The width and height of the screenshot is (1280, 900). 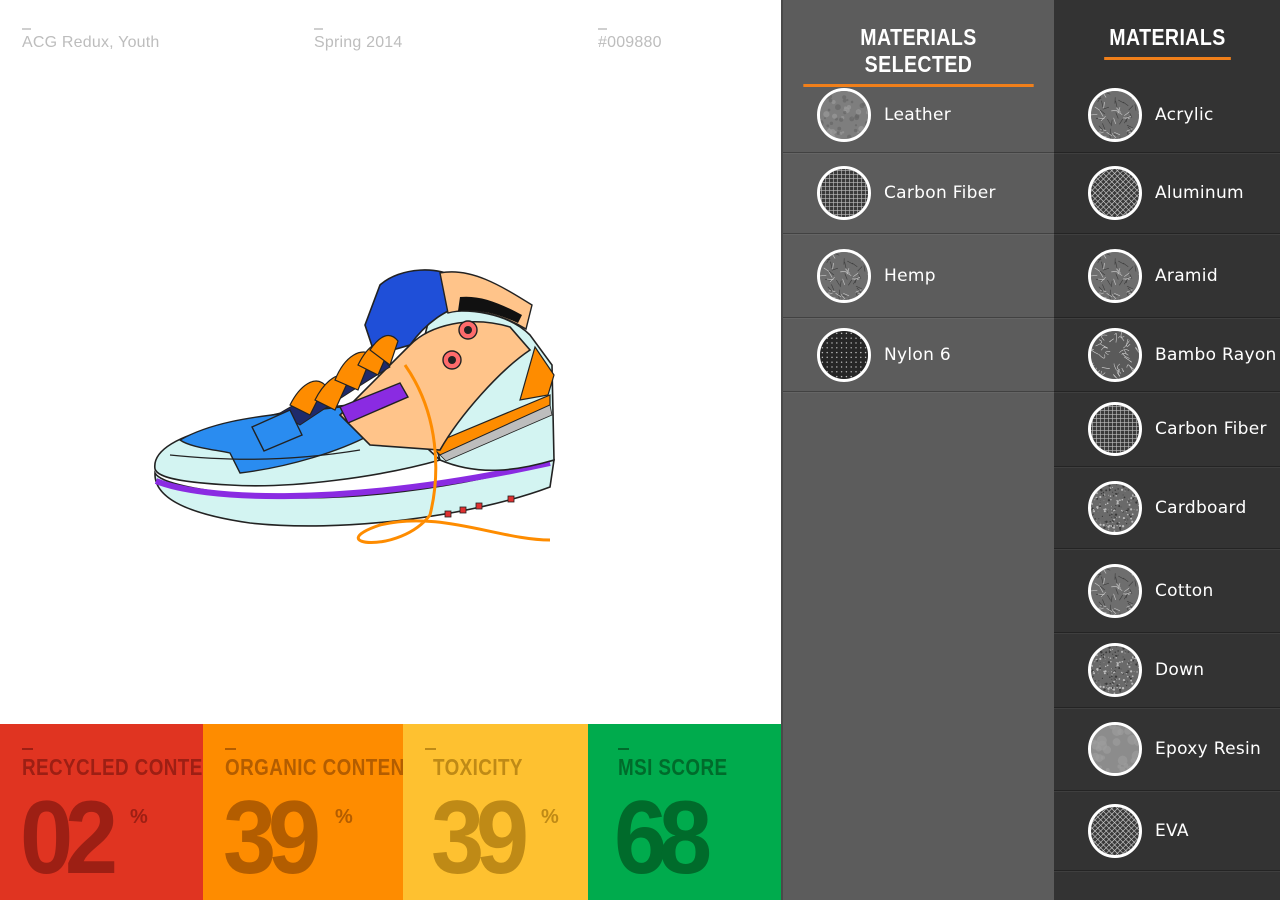 I want to click on selected-material-item: Nylon 6, so click(x=918, y=355).